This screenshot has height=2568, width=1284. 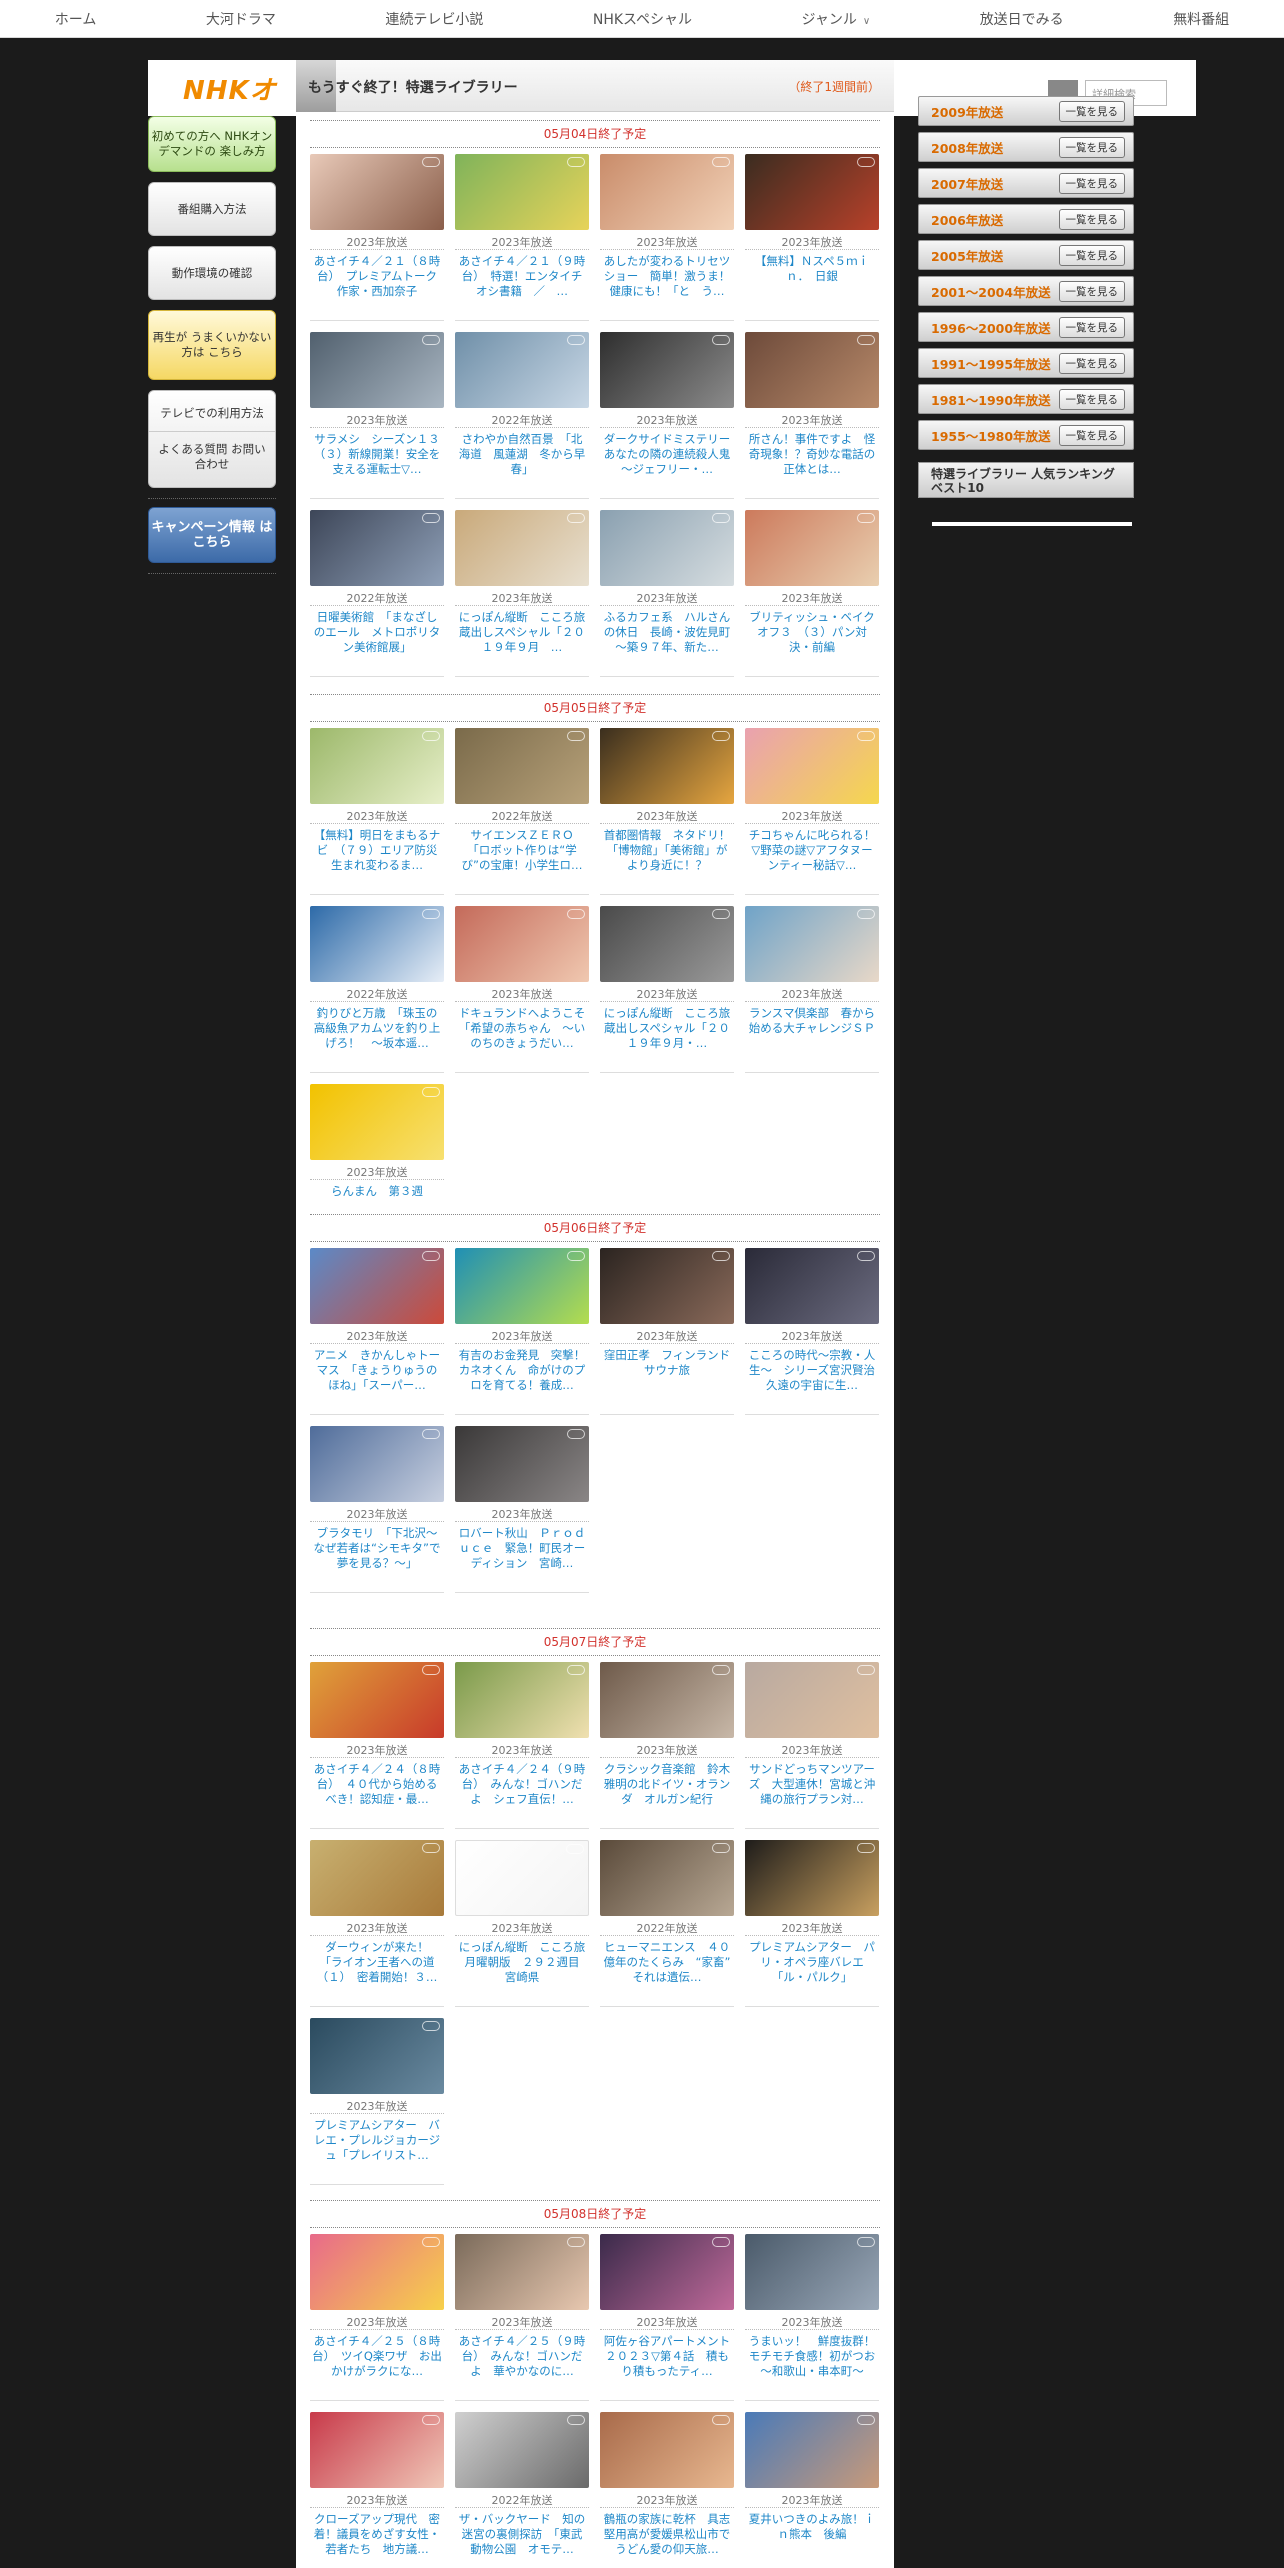 What do you see at coordinates (812, 243) in the screenshot?
I see `program-card: 2023年放送 【無料】Ｎスペ５ｍｉｎ． 日銀` at bounding box center [812, 243].